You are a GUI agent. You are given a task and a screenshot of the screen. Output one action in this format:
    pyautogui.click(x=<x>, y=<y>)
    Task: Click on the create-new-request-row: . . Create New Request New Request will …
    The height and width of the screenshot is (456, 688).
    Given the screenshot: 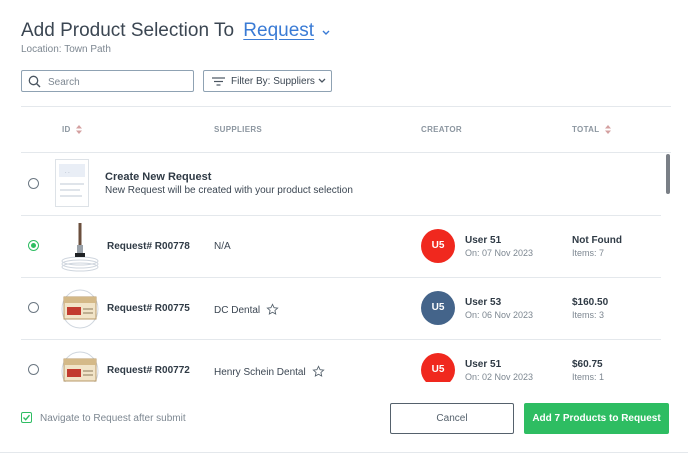 What is the action you would take?
    pyautogui.click(x=341, y=184)
    